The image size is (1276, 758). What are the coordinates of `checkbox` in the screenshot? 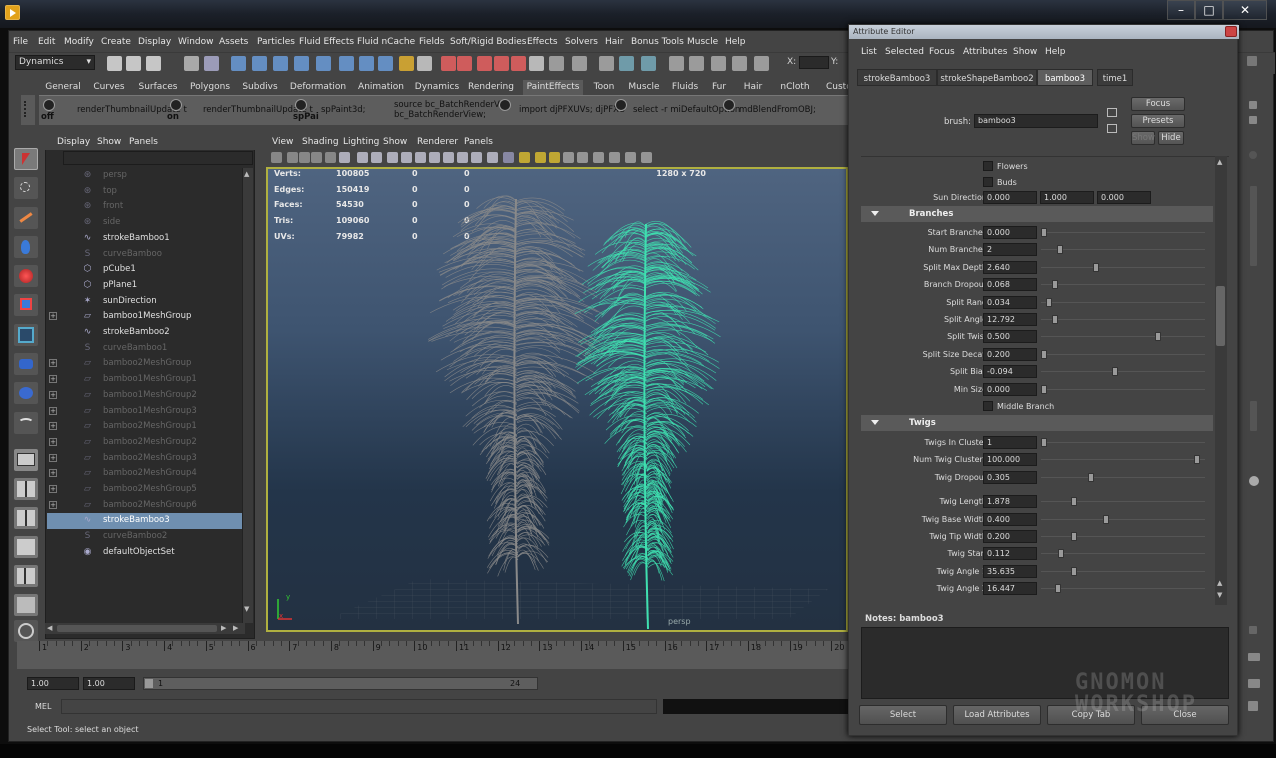 It's located at (988, 406).